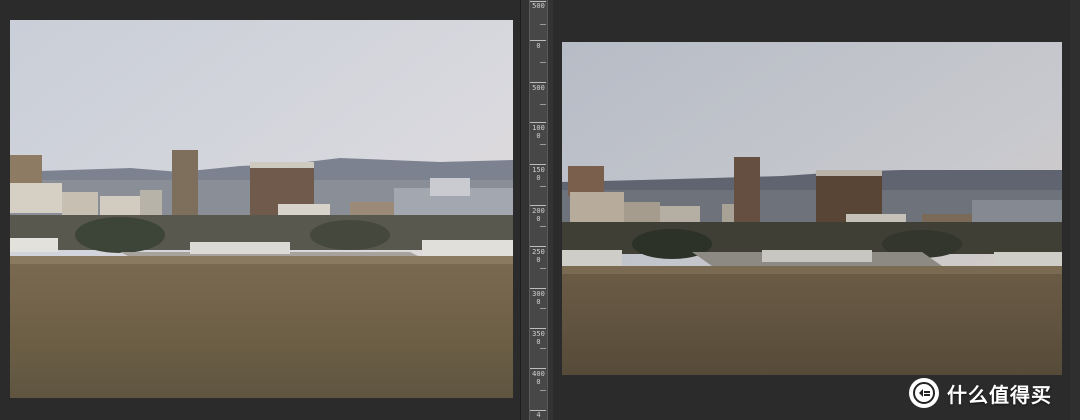 The image size is (1080, 420). Describe the element at coordinates (1075, 210) in the screenshot. I see `vertical-scrollbar` at that location.